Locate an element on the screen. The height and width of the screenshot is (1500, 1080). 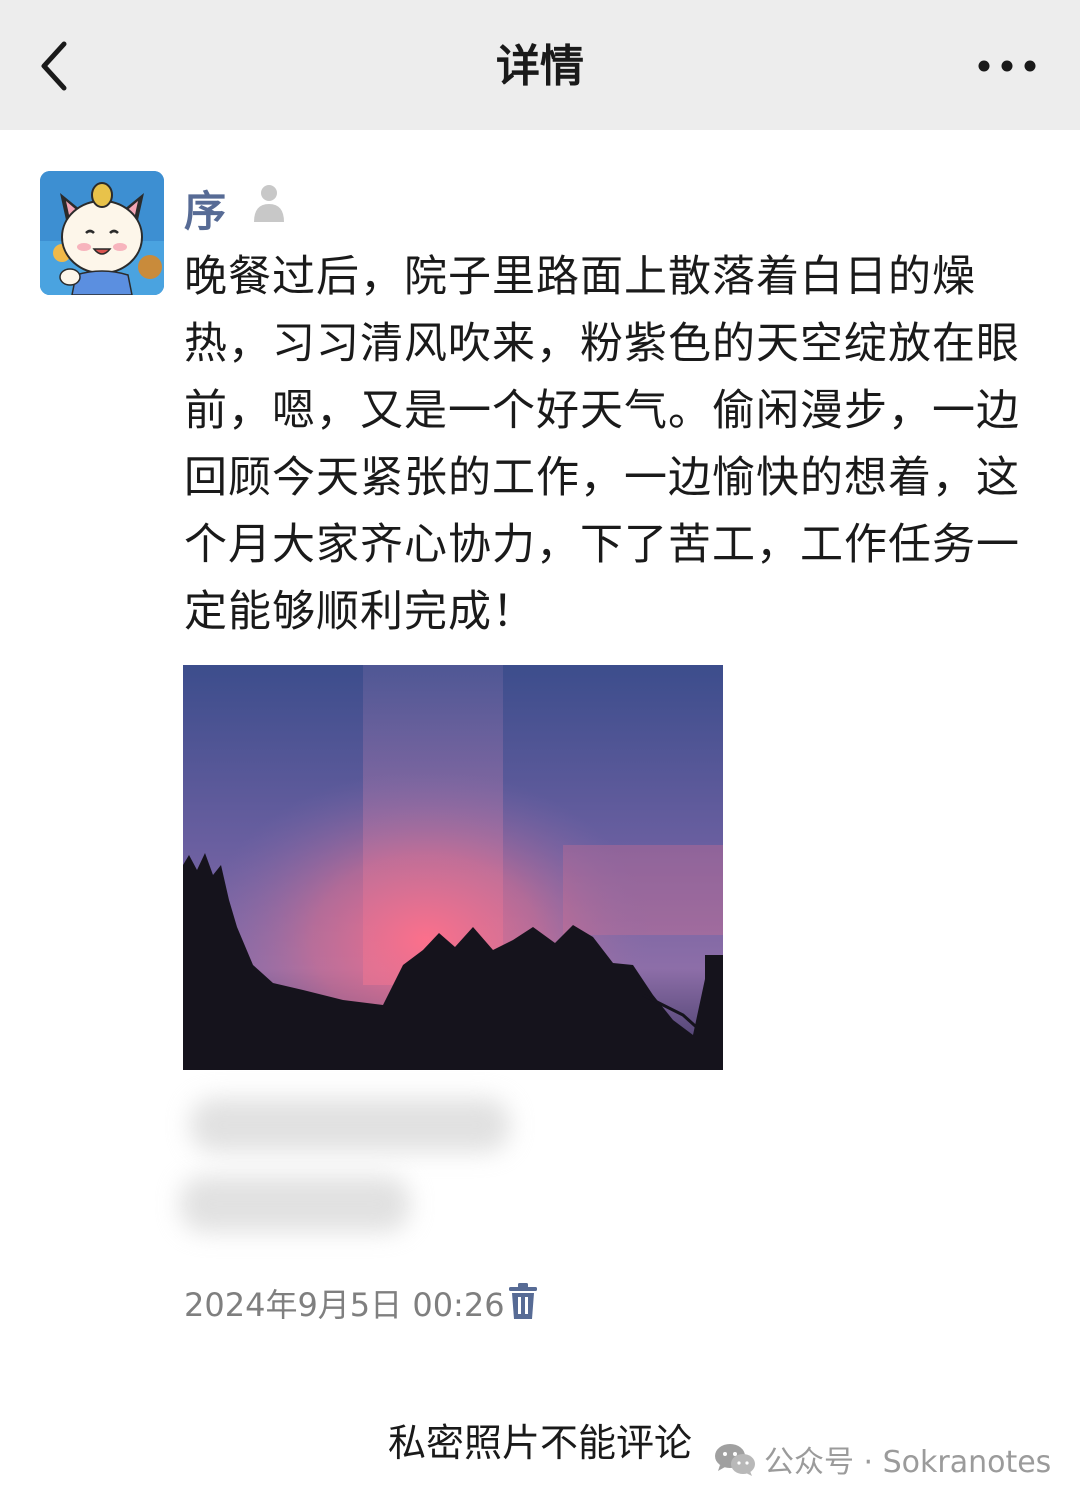
page-title: 详情 is located at coordinates (540, 66).